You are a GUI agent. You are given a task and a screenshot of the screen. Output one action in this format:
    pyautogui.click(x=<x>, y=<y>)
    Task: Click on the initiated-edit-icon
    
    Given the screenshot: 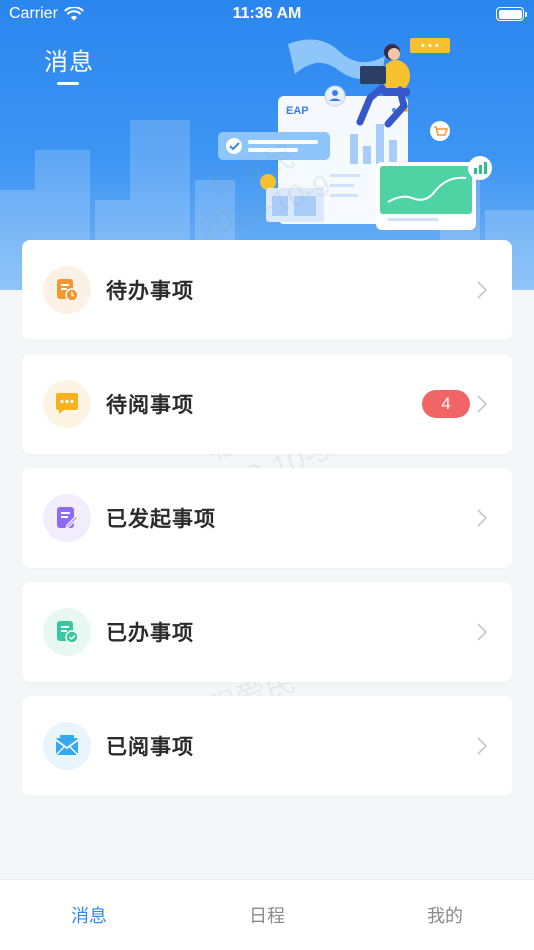 What is the action you would take?
    pyautogui.click(x=67, y=518)
    